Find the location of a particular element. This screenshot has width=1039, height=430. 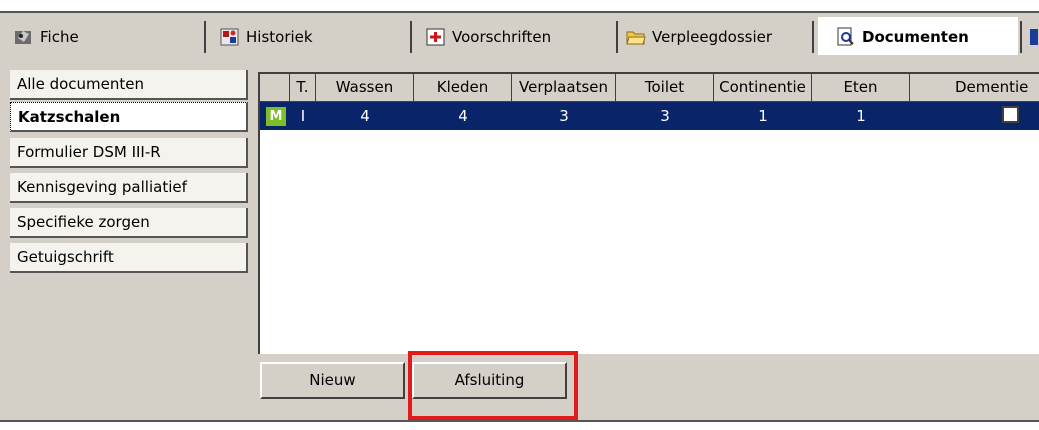

highlight-box is located at coordinates (493, 385).